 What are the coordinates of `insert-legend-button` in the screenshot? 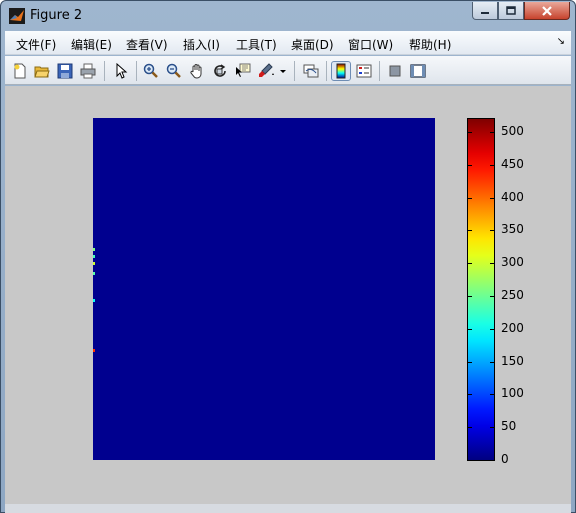 It's located at (364, 71).